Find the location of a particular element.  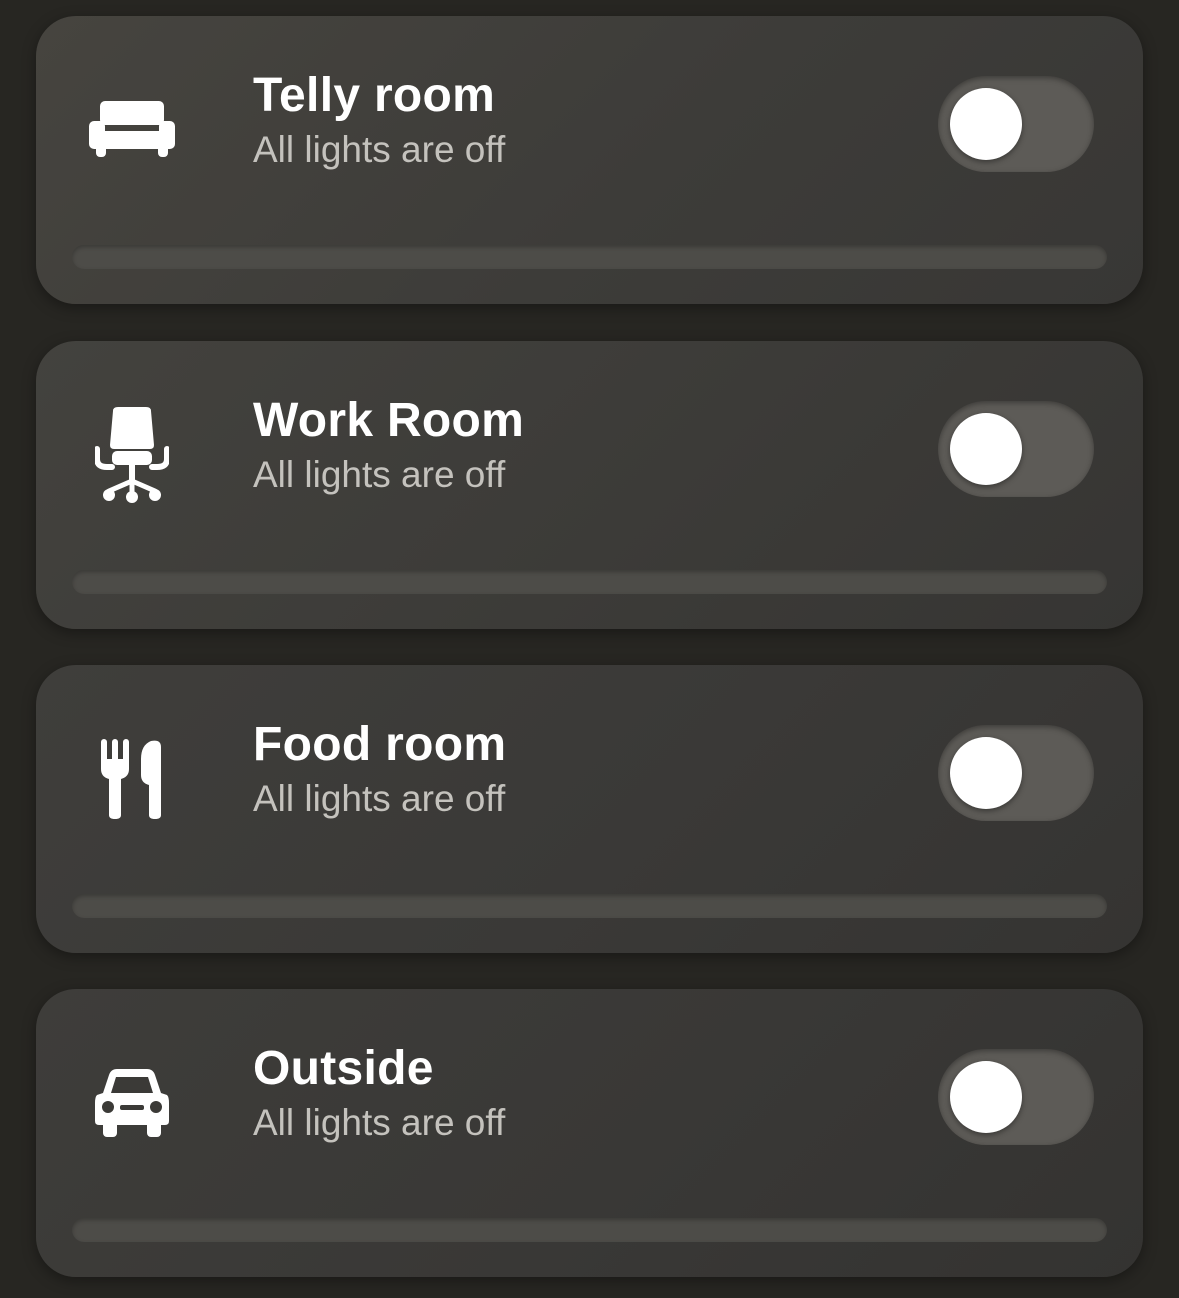

room-name: Outside is located at coordinates (343, 1068).